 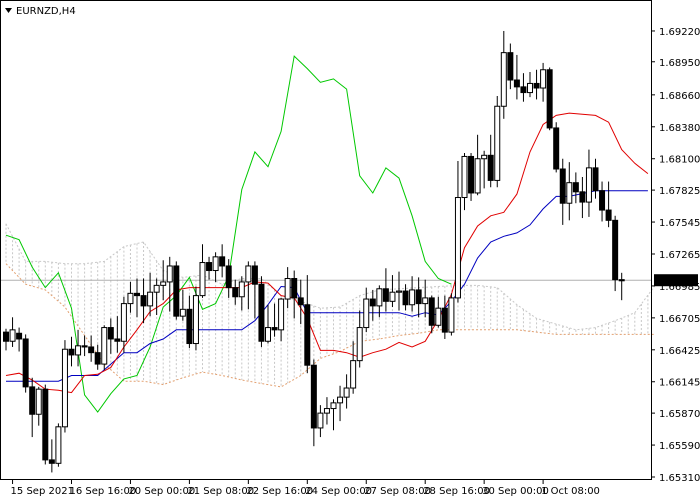 I want to click on price-tick-label: 1.66425, so click(x=679, y=351).